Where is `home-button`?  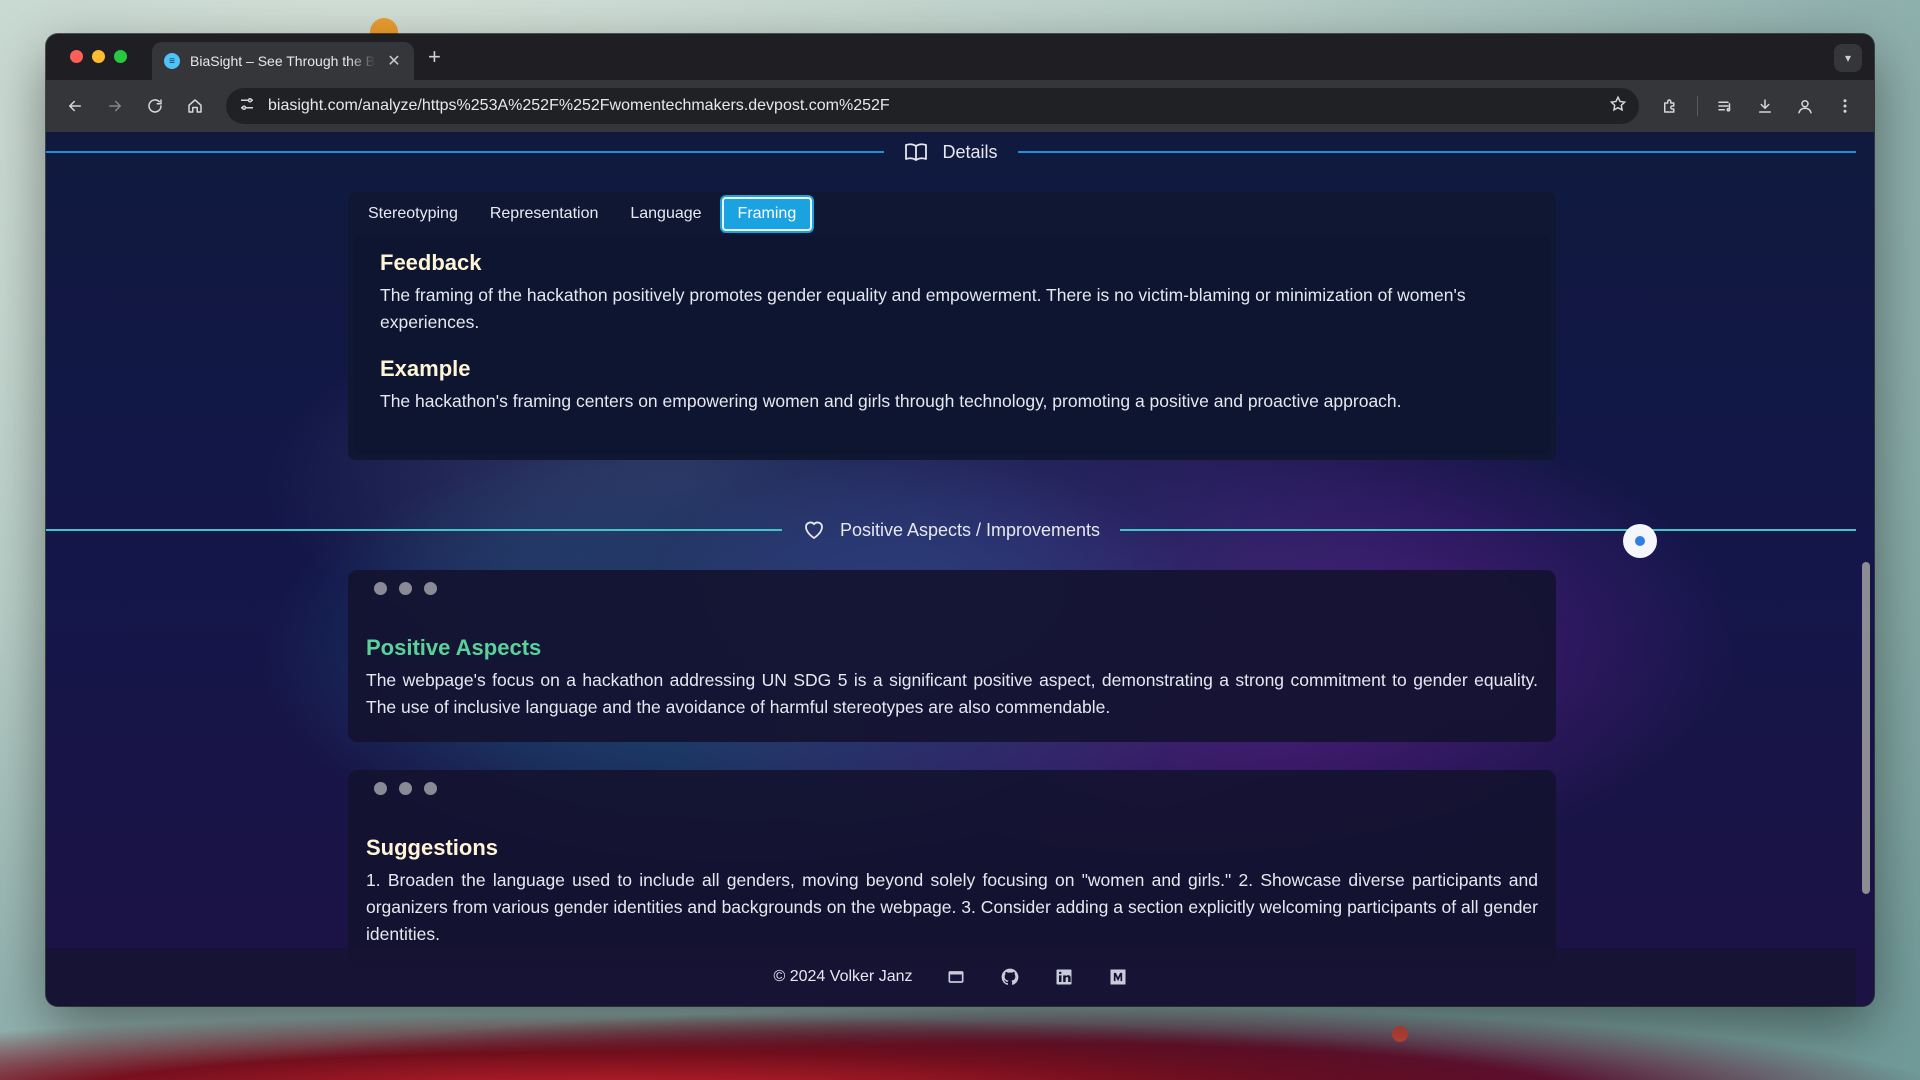
home-button is located at coordinates (195, 106).